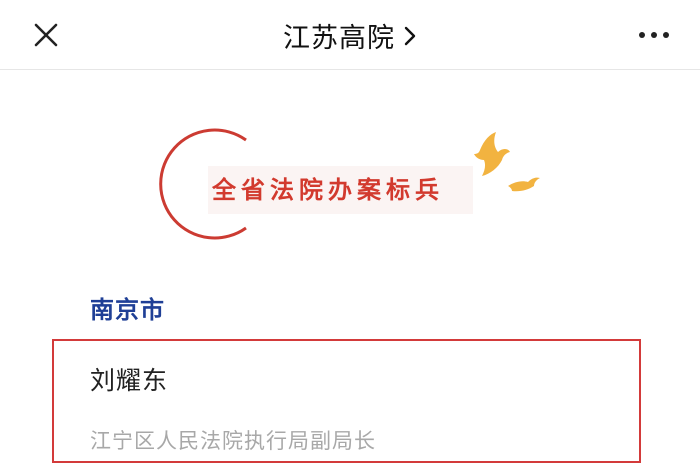  I want to click on chevron-right-icon, so click(410, 36).